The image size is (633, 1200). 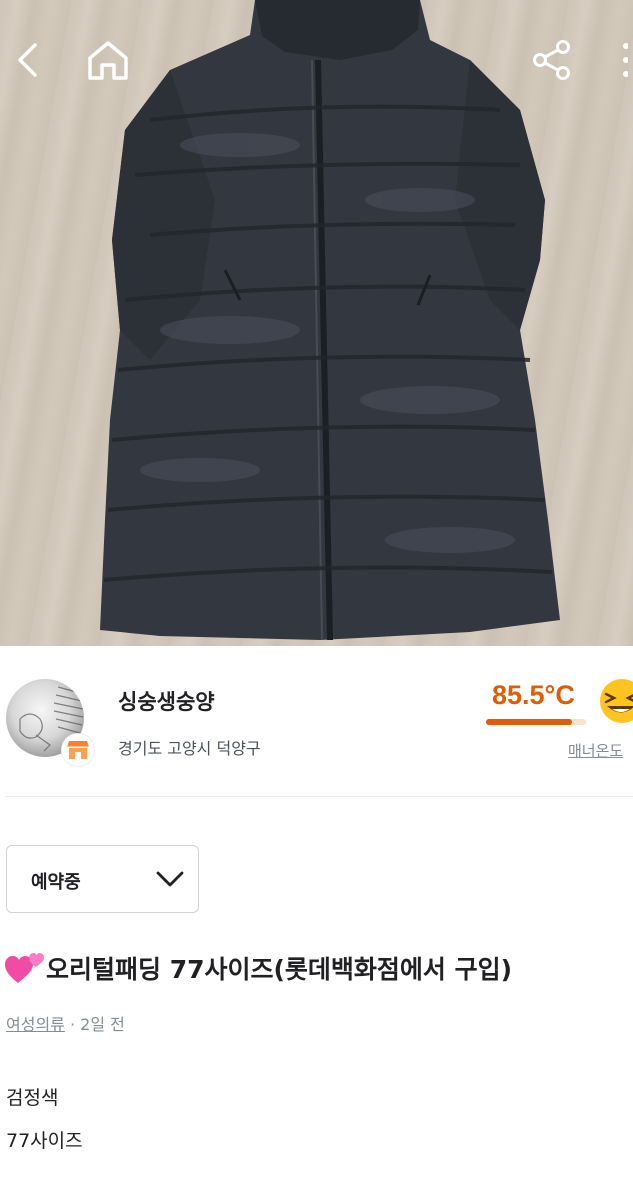 What do you see at coordinates (35, 1024) in the screenshot?
I see `post-category-link: 여성의류` at bounding box center [35, 1024].